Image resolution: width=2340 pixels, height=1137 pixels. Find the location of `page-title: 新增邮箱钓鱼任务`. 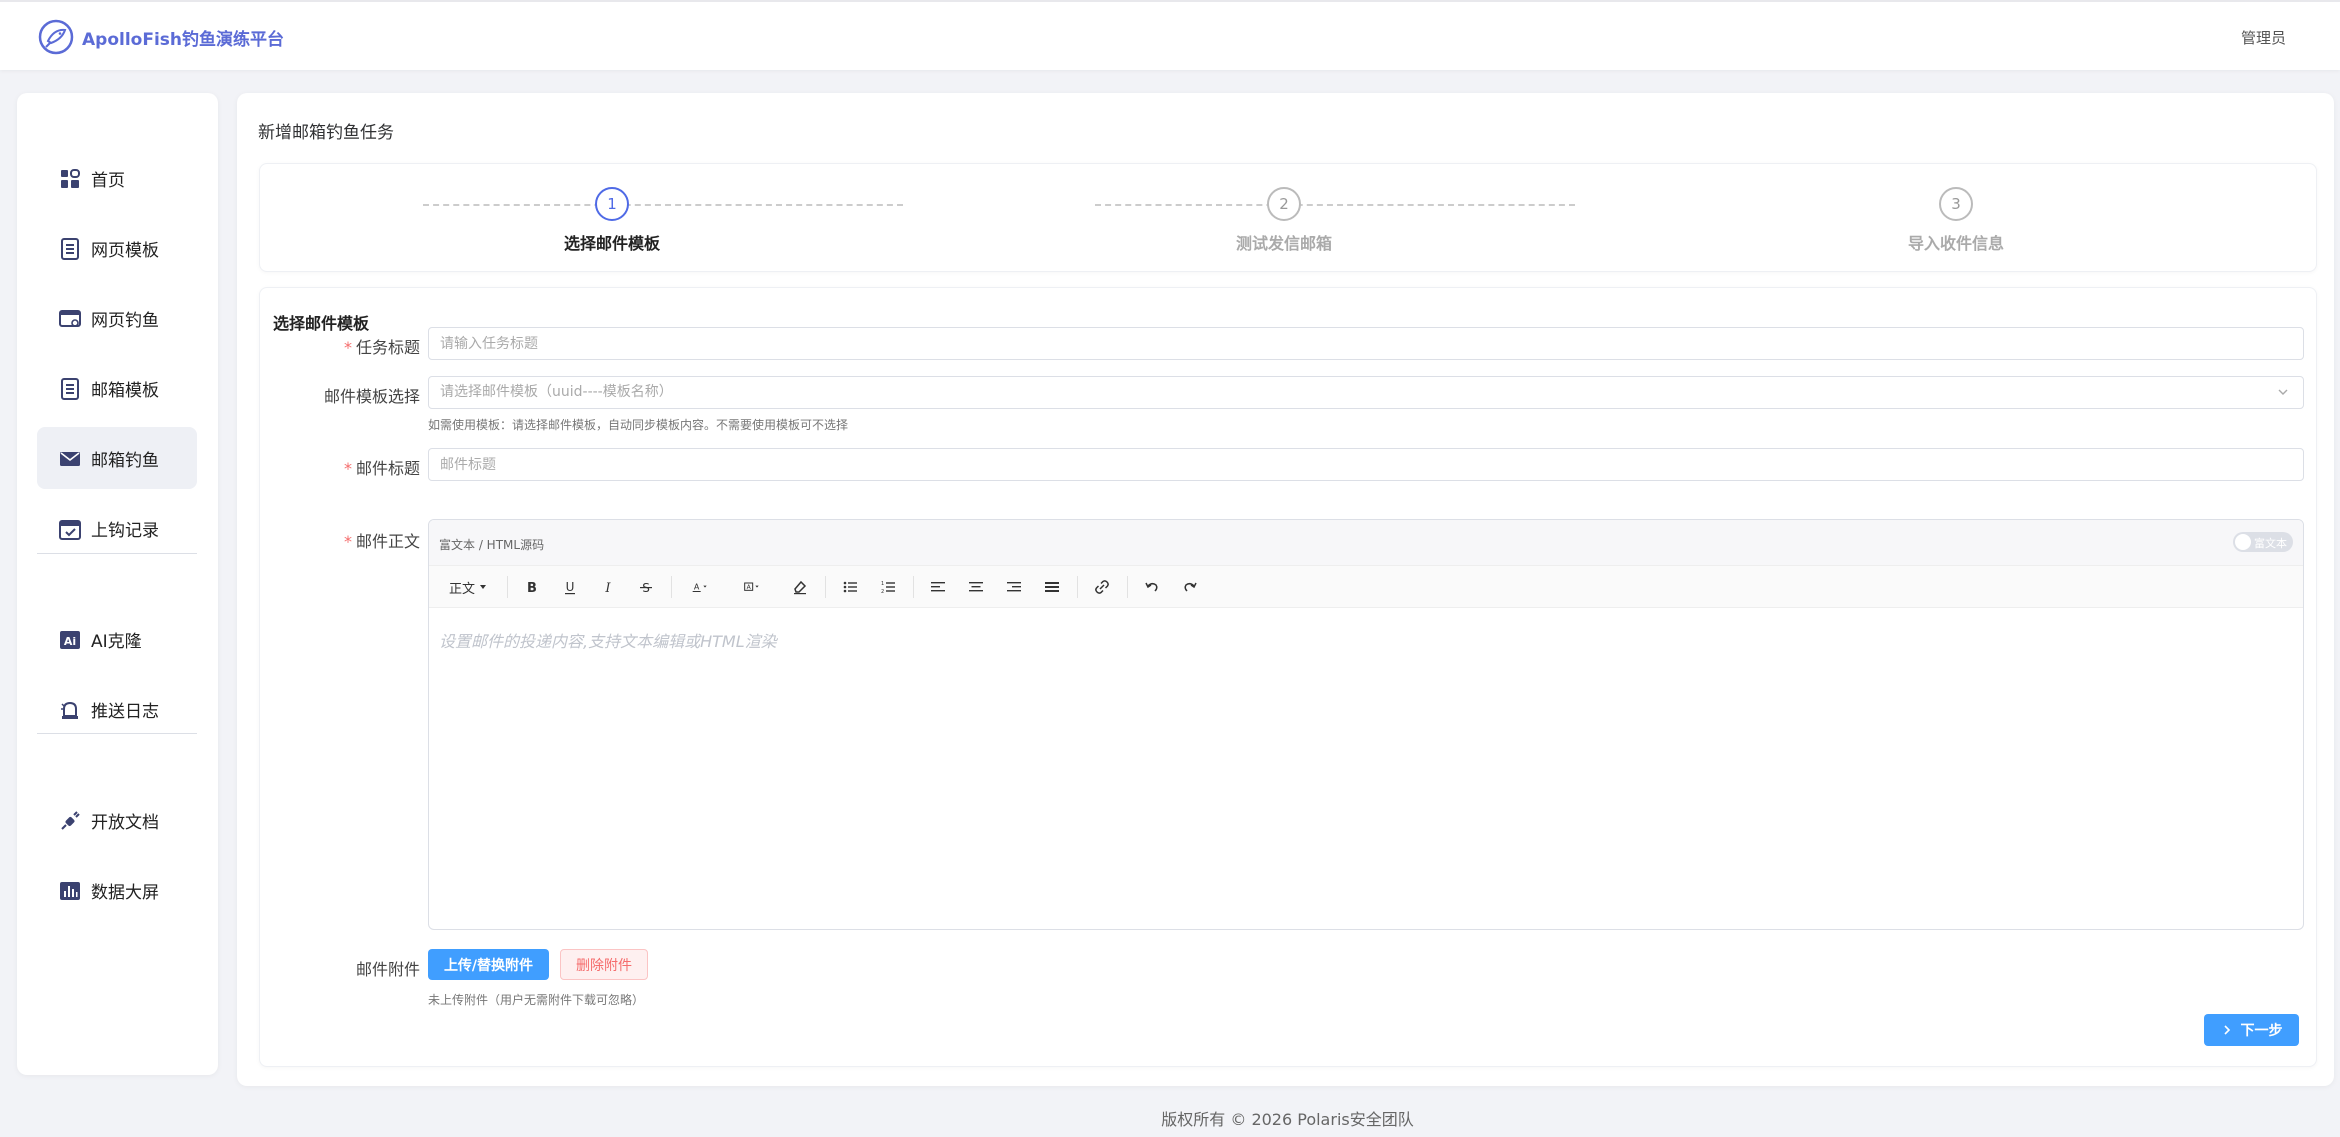

page-title: 新增邮箱钓鱼任务 is located at coordinates (326, 133).